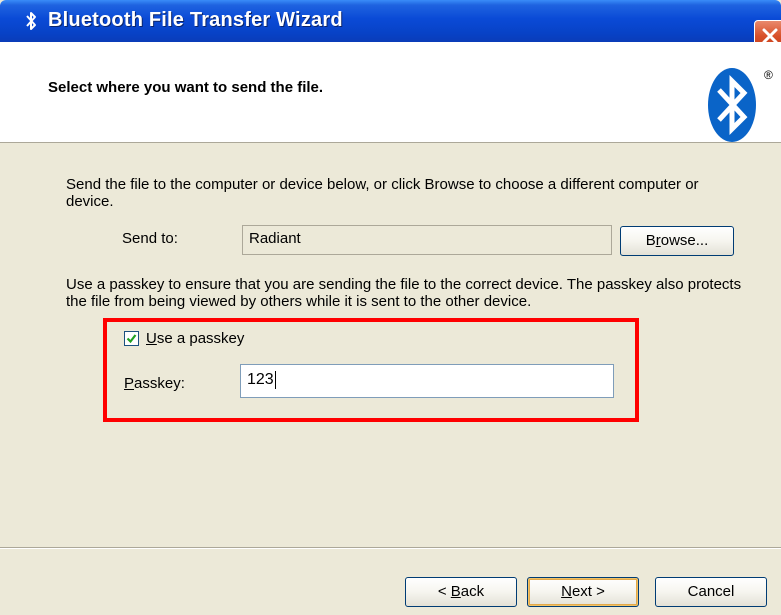 The image size is (781, 615). Describe the element at coordinates (711, 592) in the screenshot. I see `cancel-button: Cancel` at that location.